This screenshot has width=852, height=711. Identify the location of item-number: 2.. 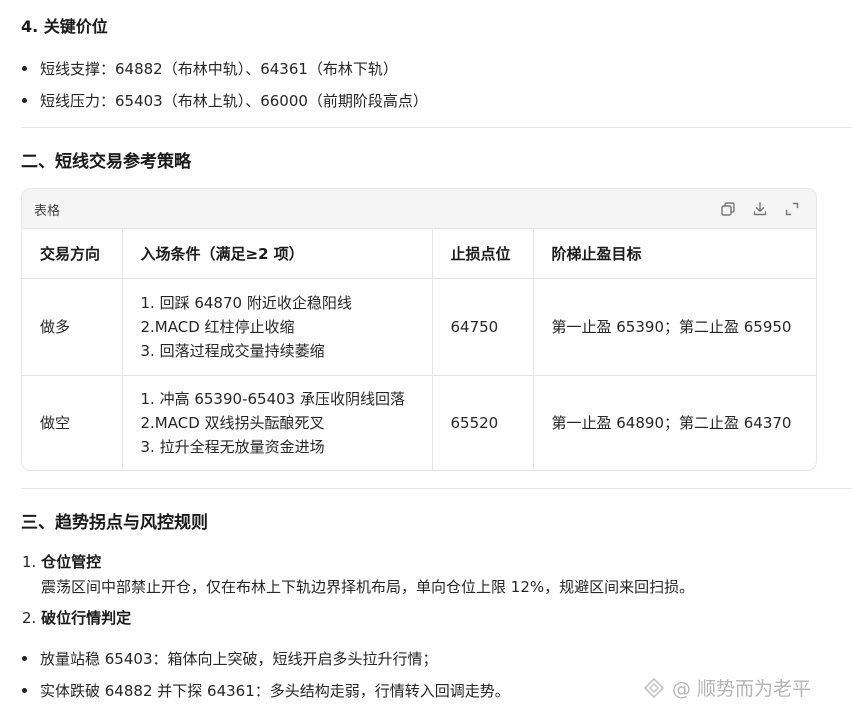
(29, 618).